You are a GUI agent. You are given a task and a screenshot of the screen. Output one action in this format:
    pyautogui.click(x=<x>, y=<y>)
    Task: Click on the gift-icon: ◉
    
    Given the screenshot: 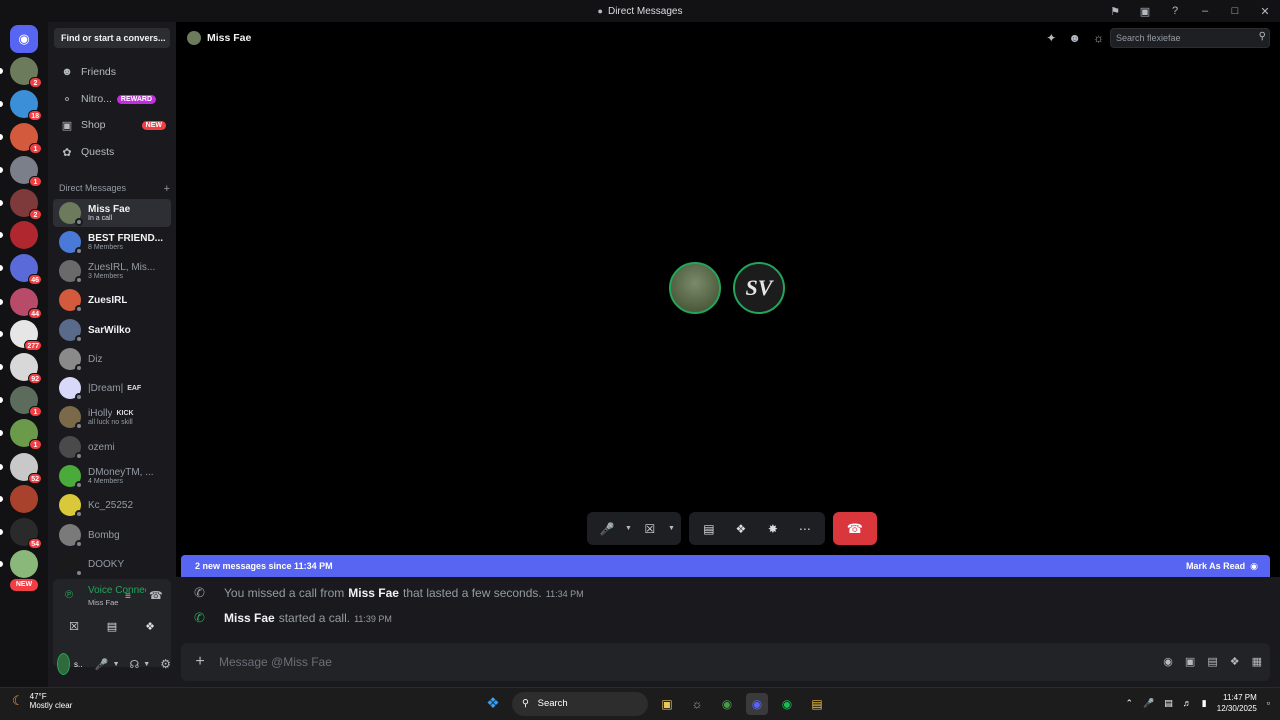 What is the action you would take?
    pyautogui.click(x=1168, y=661)
    